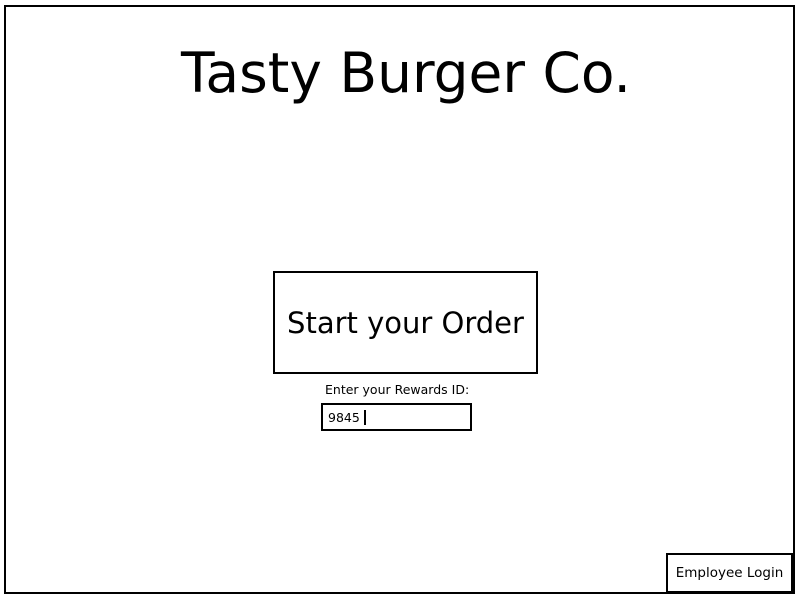 The height and width of the screenshot is (600, 800). Describe the element at coordinates (364, 417) in the screenshot. I see `text-cursor` at that location.